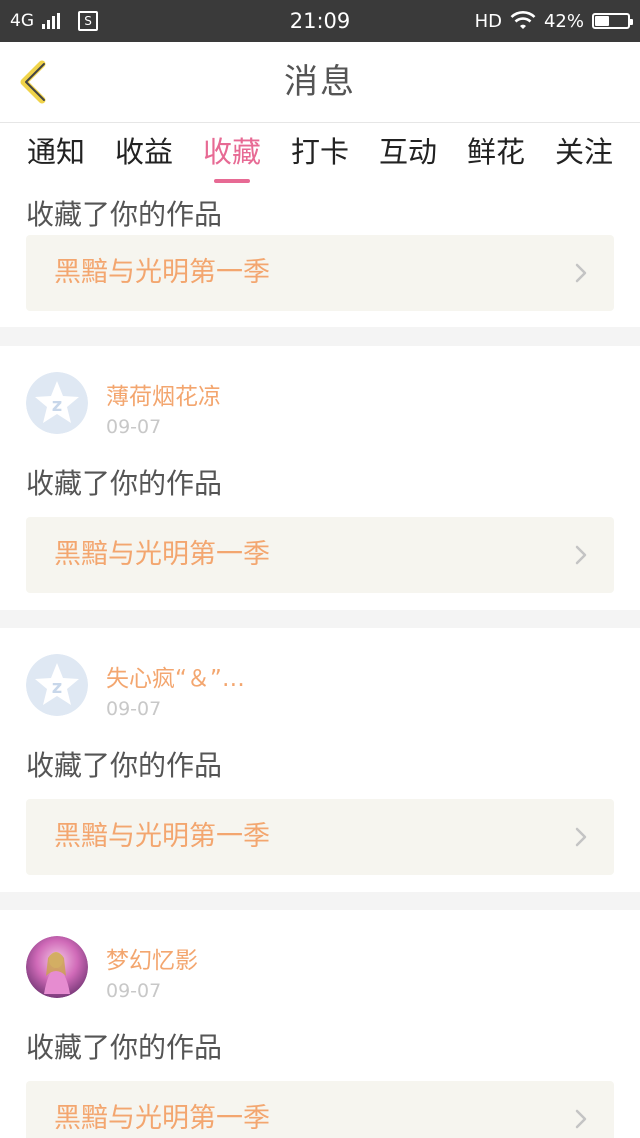 The height and width of the screenshot is (1138, 640). What do you see at coordinates (584, 154) in the screenshot?
I see `tab-follow: 关注` at bounding box center [584, 154].